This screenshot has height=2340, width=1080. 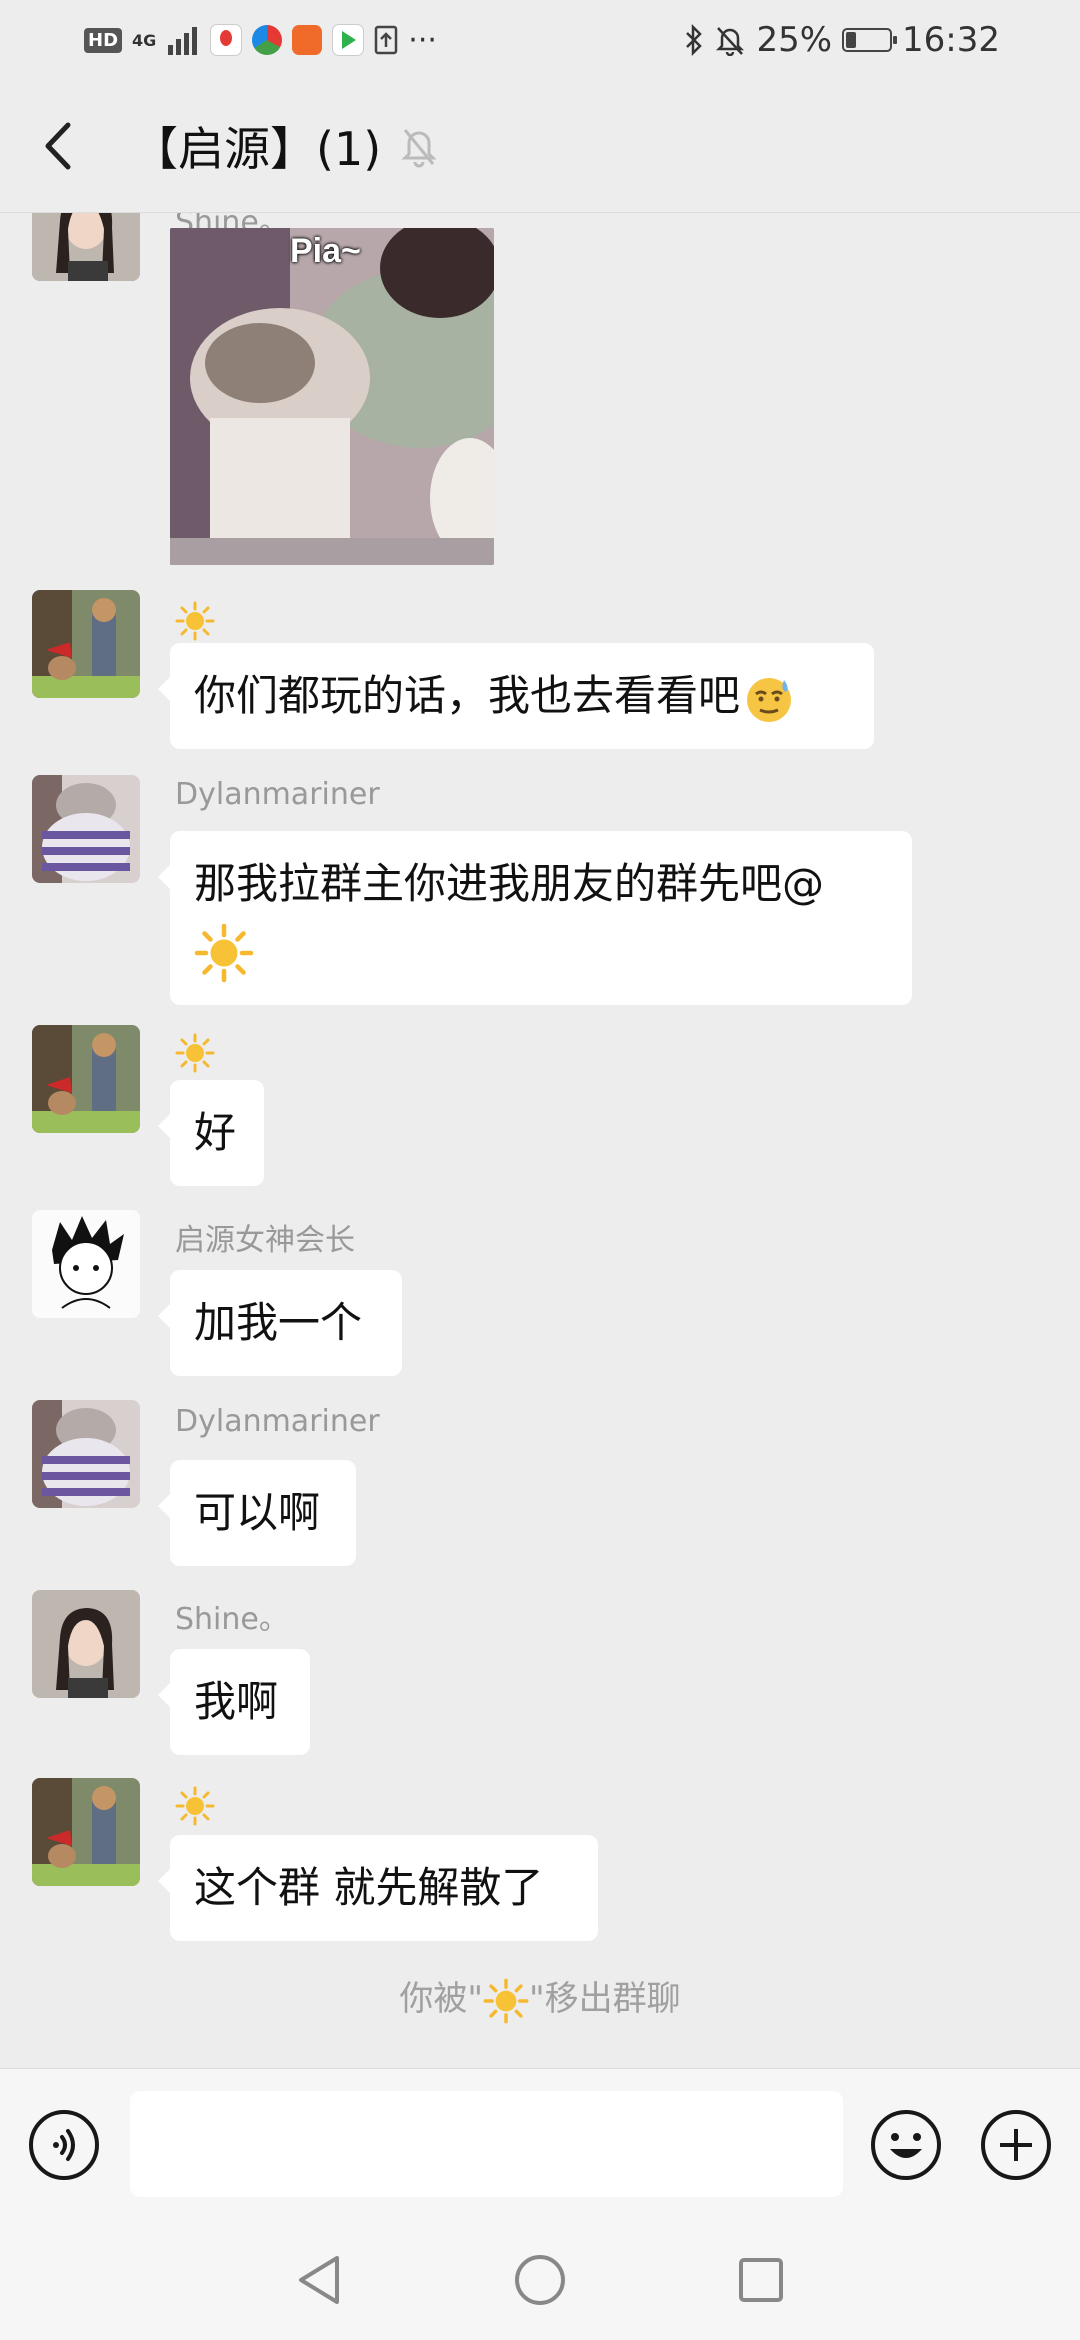 I want to click on signal-icon, so click(x=183, y=41).